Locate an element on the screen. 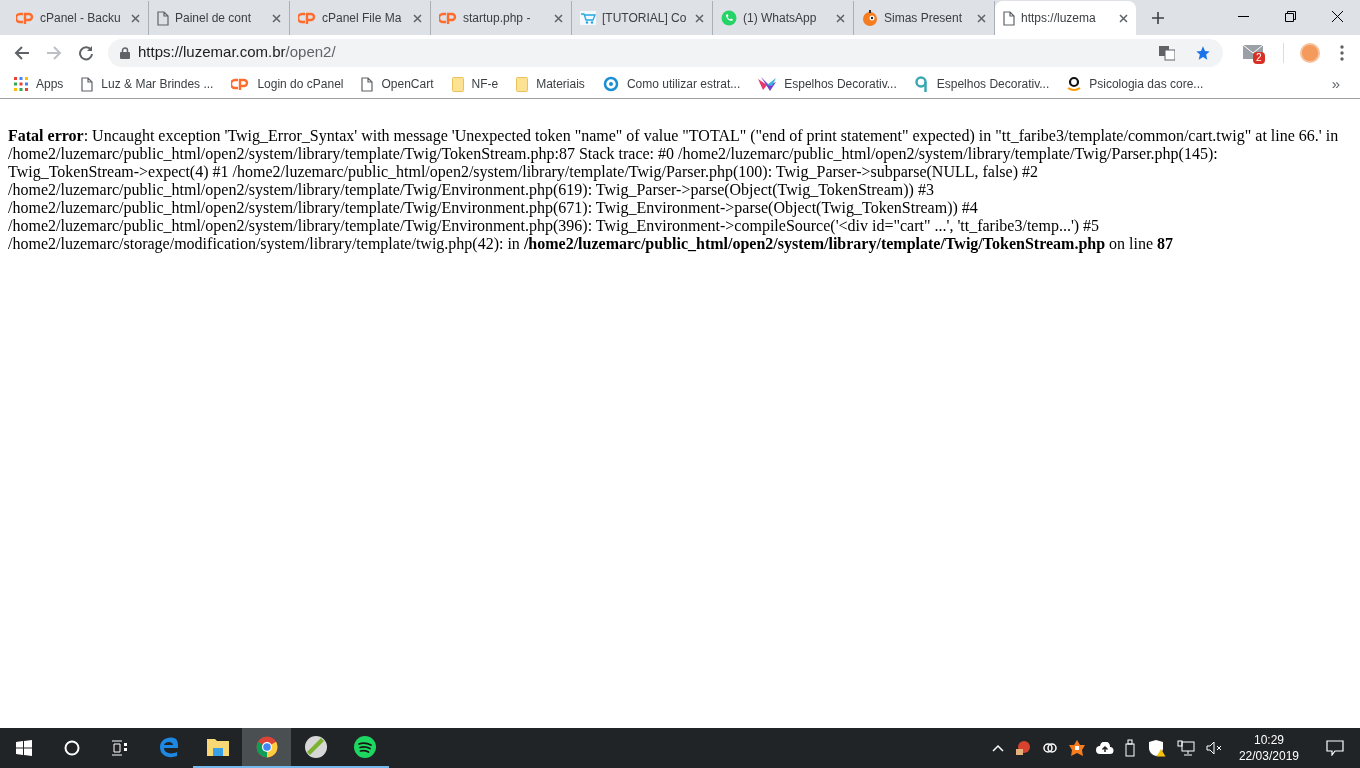 This screenshot has height=768, width=1360. chevron-up-icon is located at coordinates (997, 748).